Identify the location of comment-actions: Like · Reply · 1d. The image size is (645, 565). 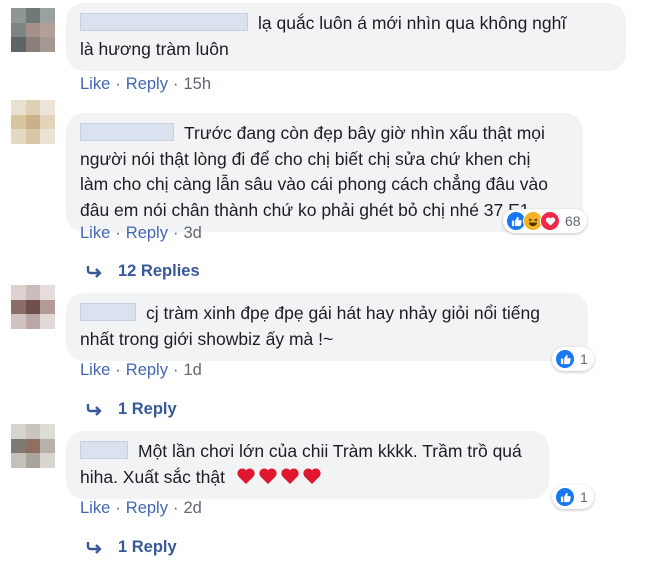
(141, 370).